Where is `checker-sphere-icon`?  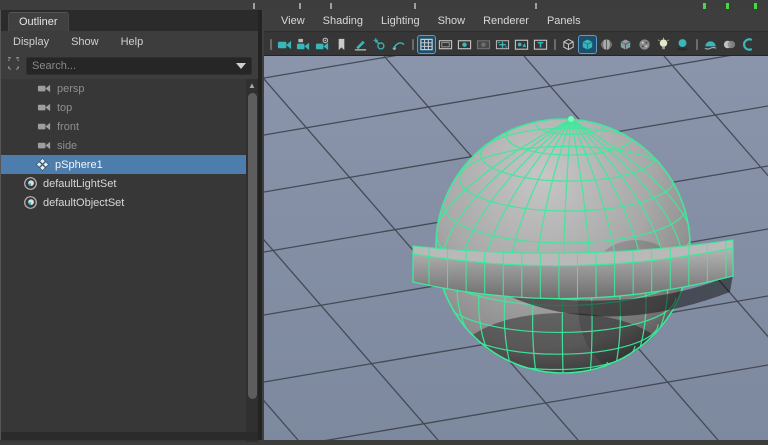
checker-sphere-icon is located at coordinates (644, 44).